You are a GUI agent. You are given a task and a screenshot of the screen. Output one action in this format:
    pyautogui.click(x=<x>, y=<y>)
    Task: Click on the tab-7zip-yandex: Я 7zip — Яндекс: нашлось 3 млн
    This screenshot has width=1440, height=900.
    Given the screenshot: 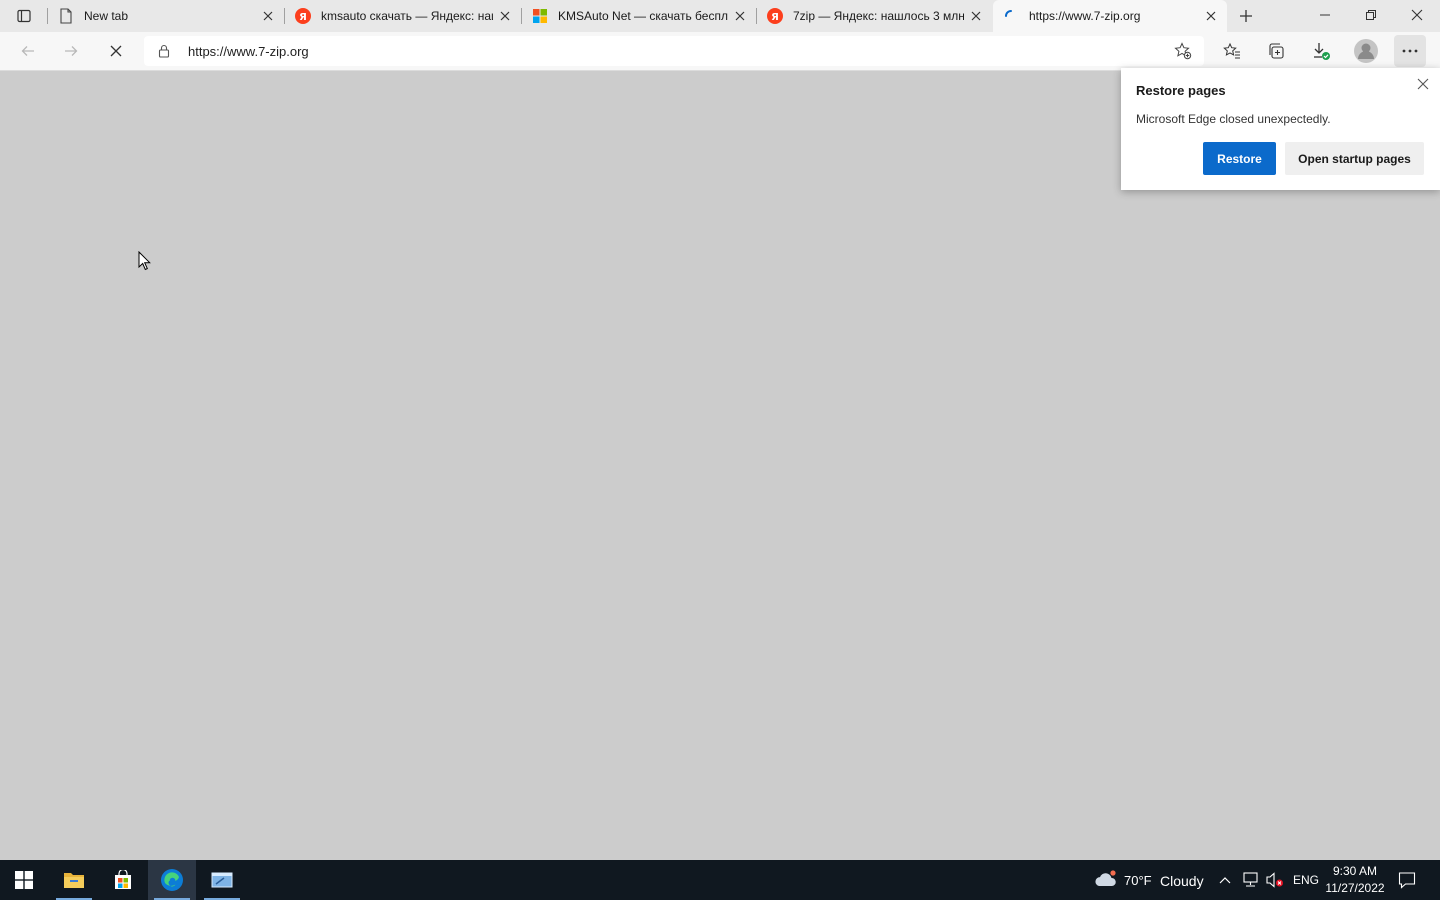 What is the action you would take?
    pyautogui.click(x=874, y=16)
    